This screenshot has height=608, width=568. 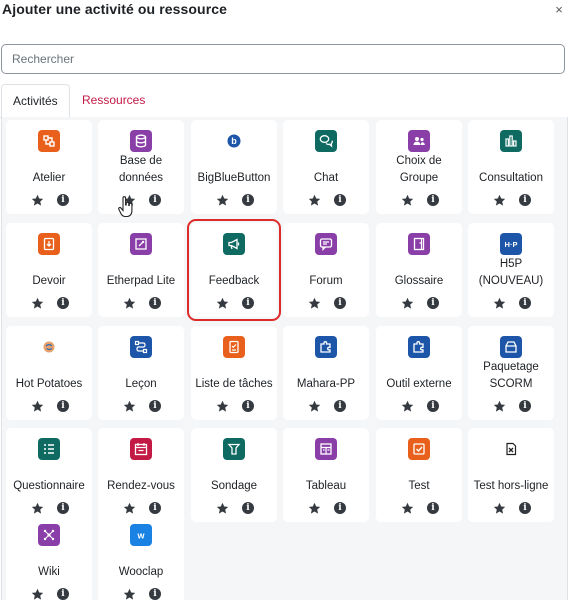 I want to click on search-input, so click(x=283, y=59).